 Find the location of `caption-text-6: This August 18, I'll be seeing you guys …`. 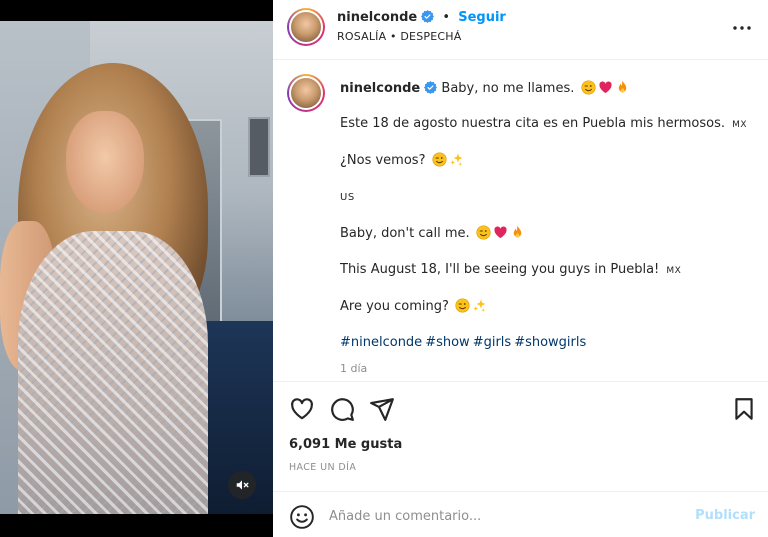

caption-text-6: This August 18, I'll be seeing you guys … is located at coordinates (500, 269).